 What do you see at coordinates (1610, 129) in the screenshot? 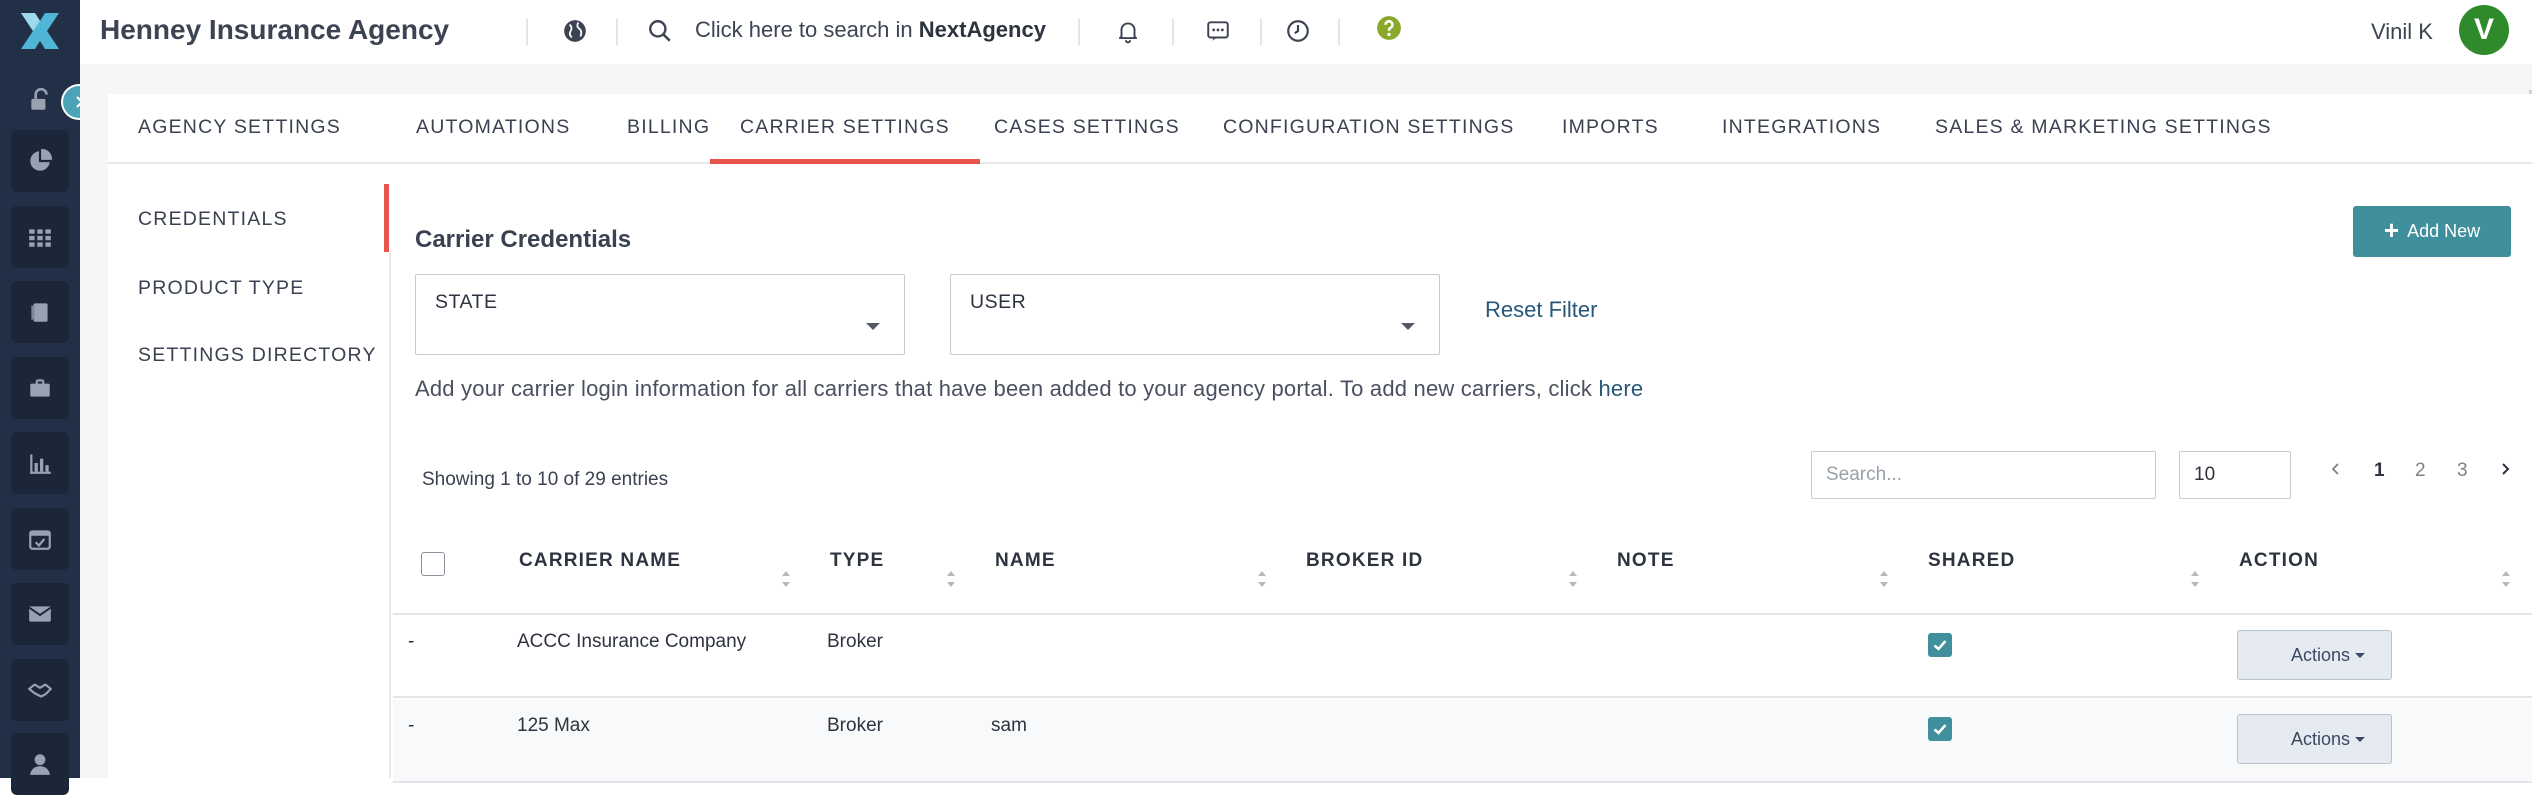
I see `tab-imports: IMPORTS` at bounding box center [1610, 129].